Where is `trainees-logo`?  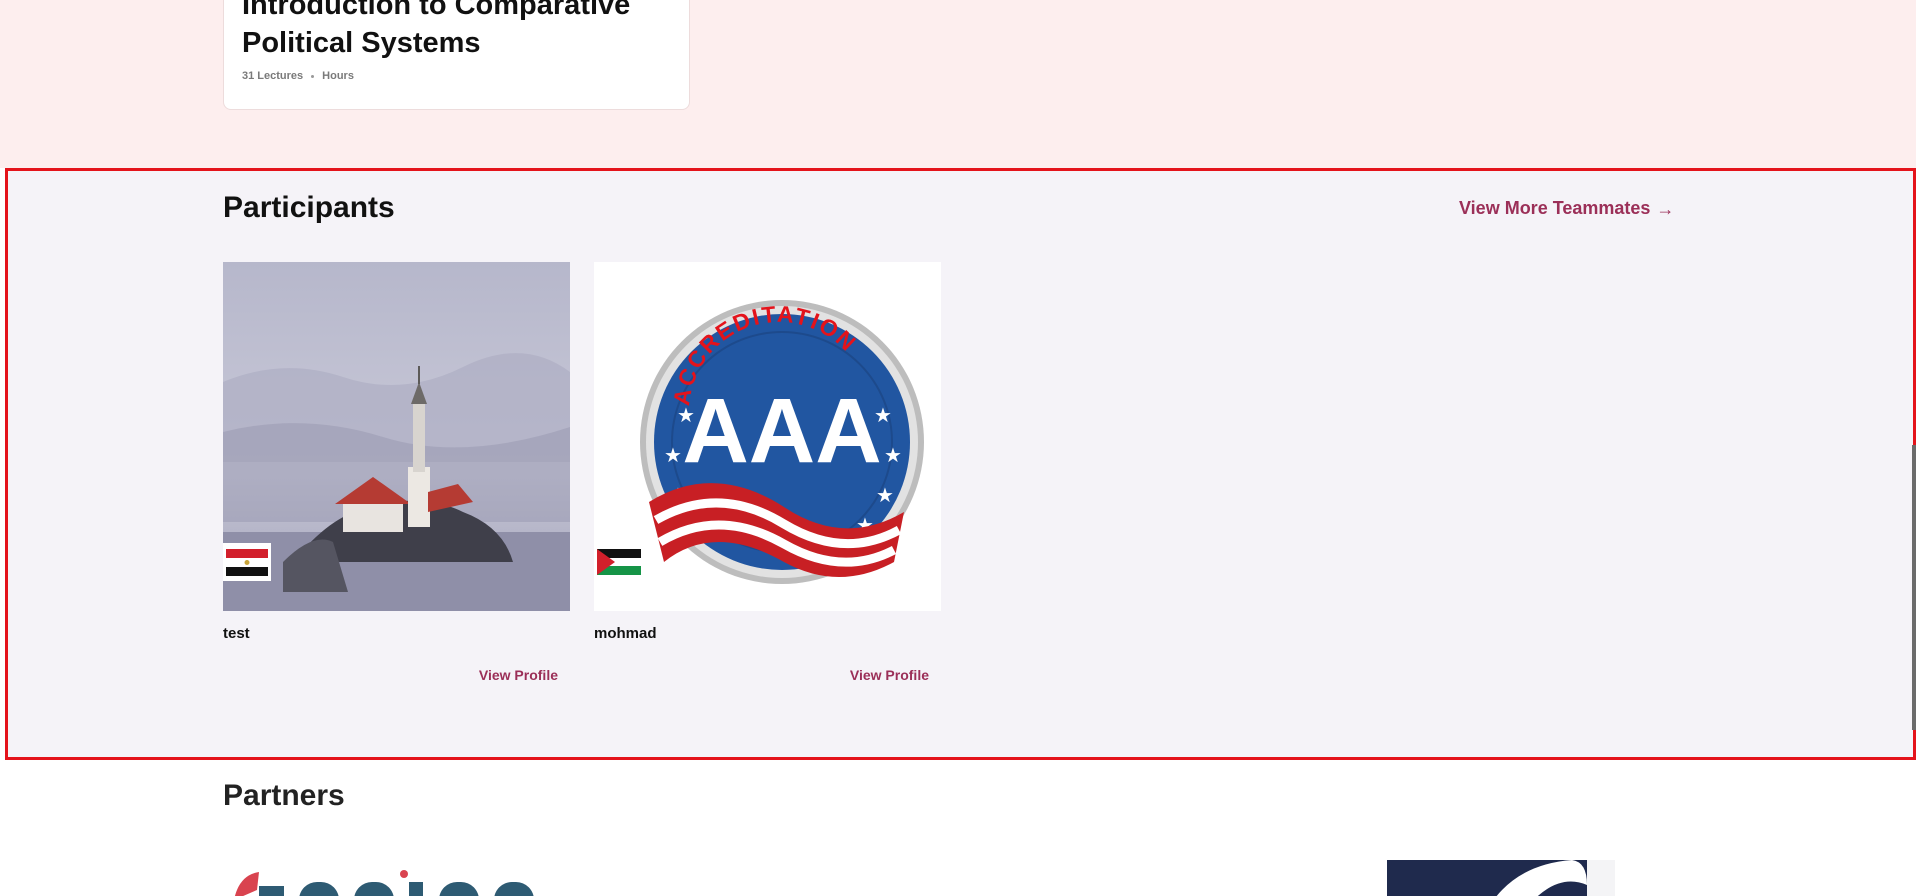
trainees-logo is located at coordinates (409, 878).